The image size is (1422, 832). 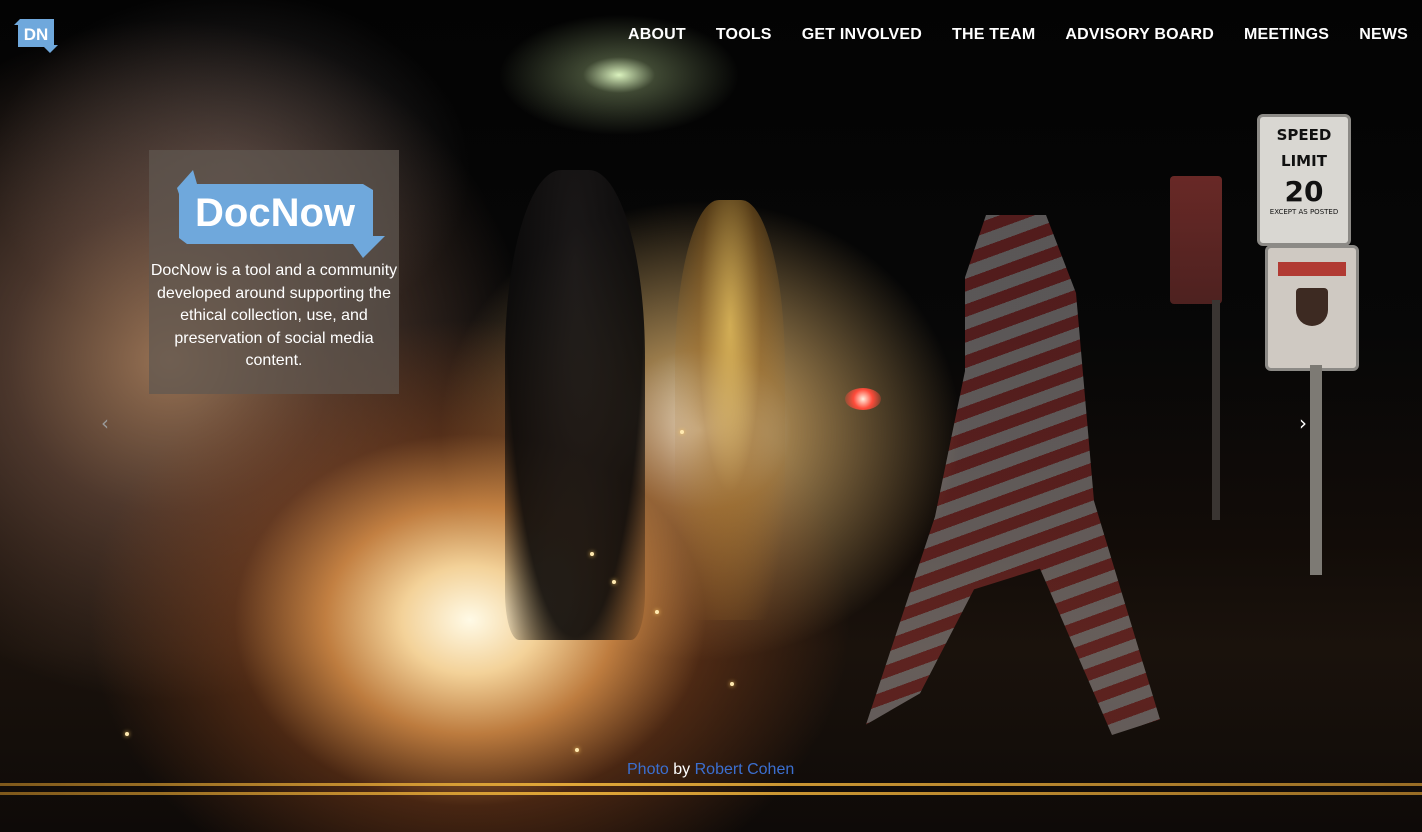 I want to click on police-sign, so click(x=1312, y=308).